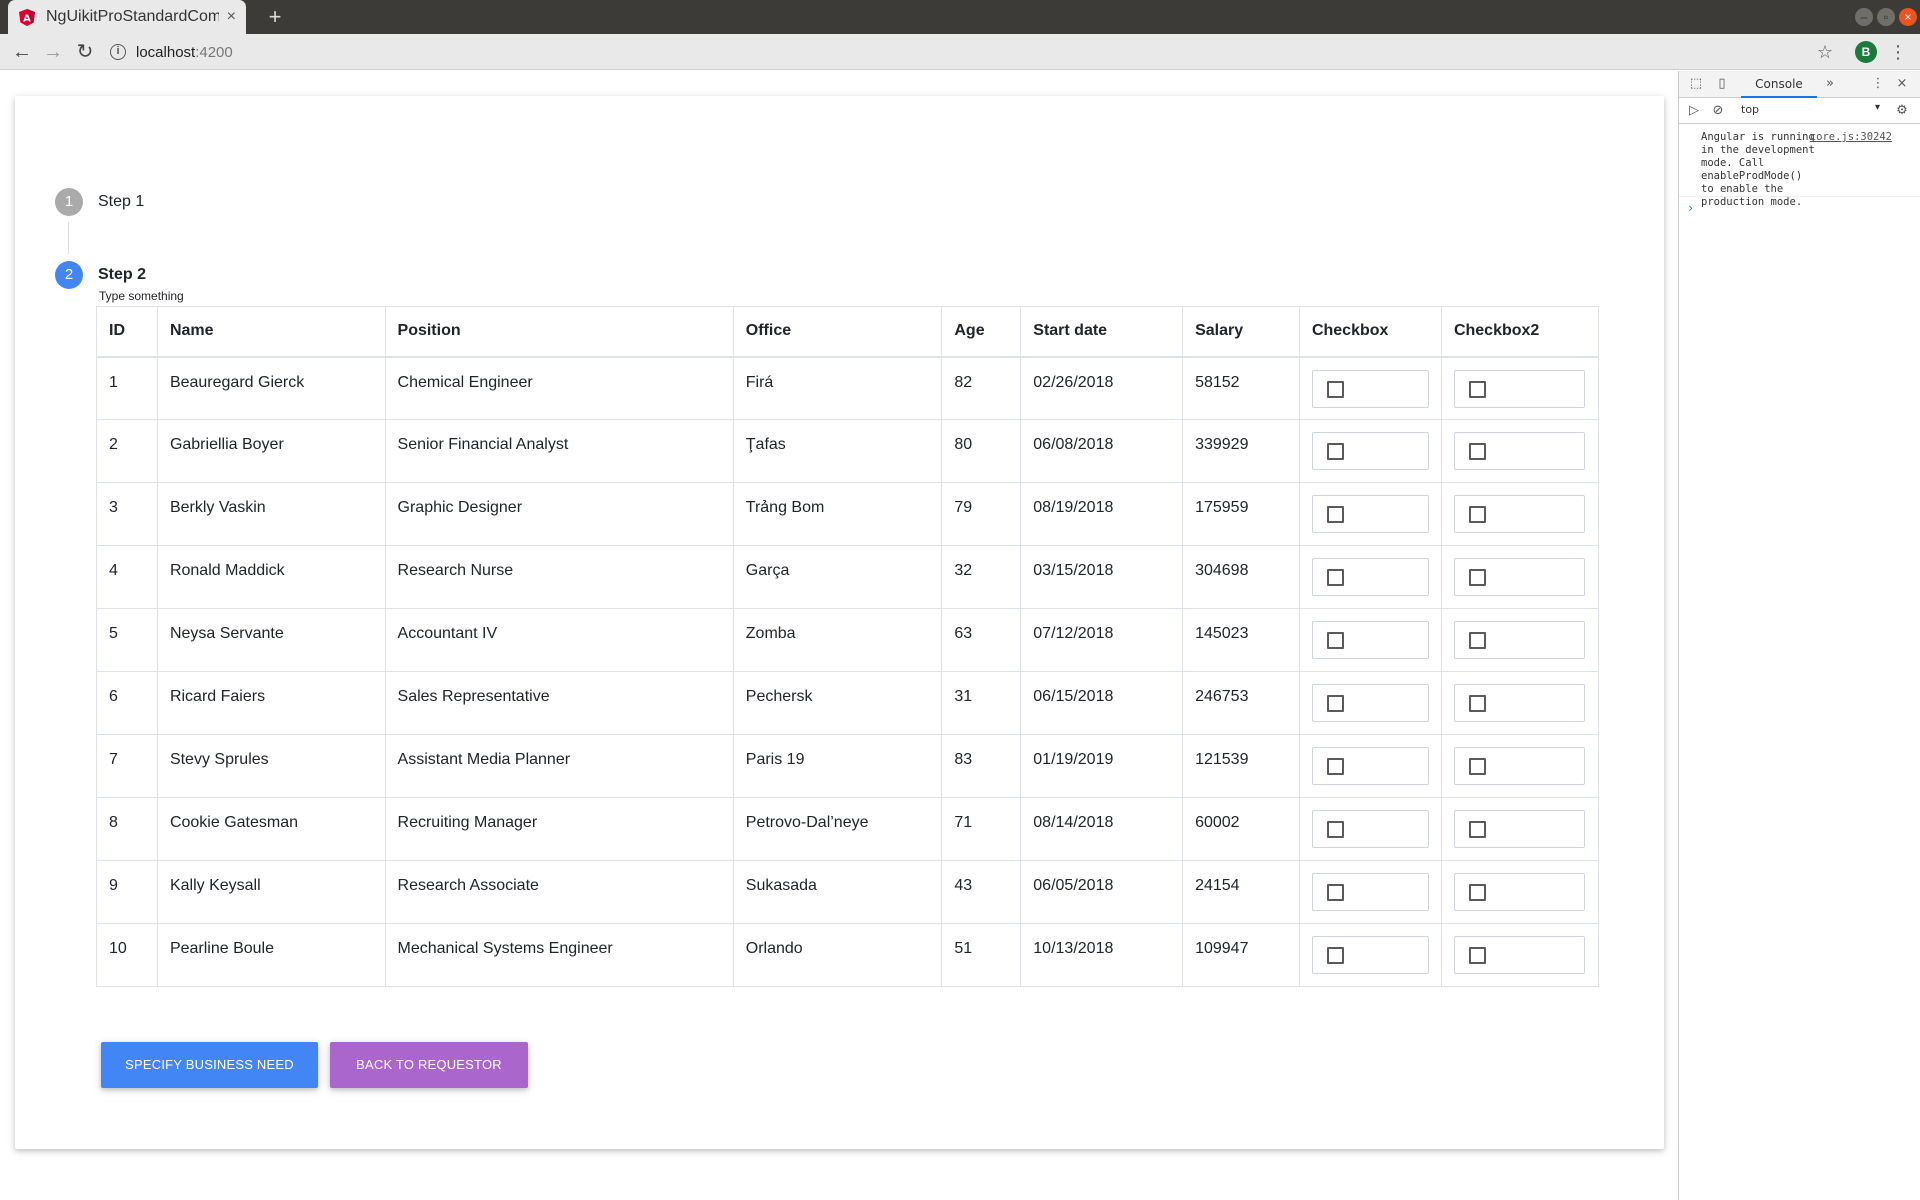 This screenshot has width=1920, height=1200. I want to click on office-cell: Pechersk, so click(837, 703).